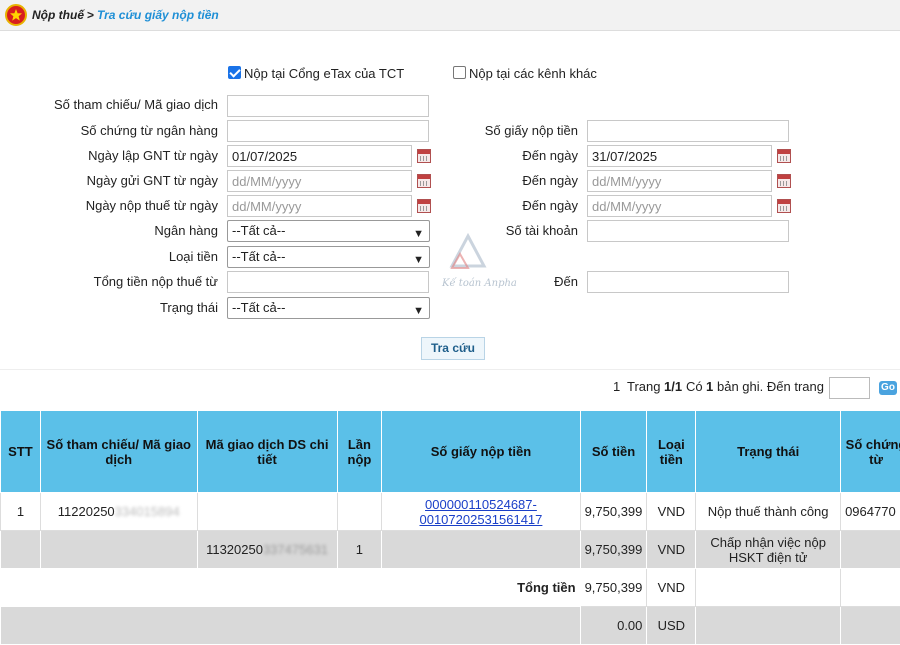 Image resolution: width=900 pixels, height=645 pixels. I want to click on cell-detail-redacted: 337475631, so click(295, 549).